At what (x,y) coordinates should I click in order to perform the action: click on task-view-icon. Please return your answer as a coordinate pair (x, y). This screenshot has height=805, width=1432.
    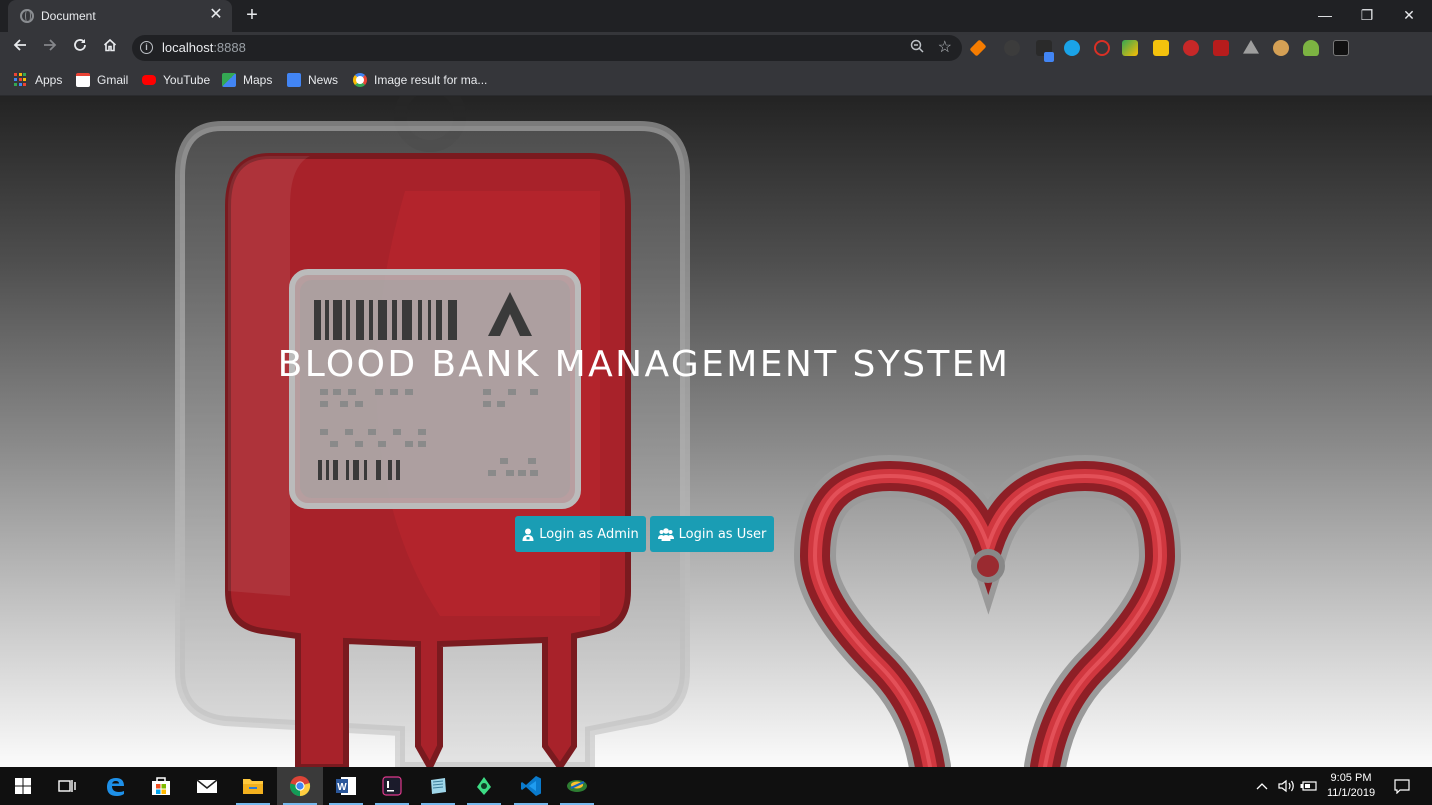
    Looking at the image, I should click on (67, 786).